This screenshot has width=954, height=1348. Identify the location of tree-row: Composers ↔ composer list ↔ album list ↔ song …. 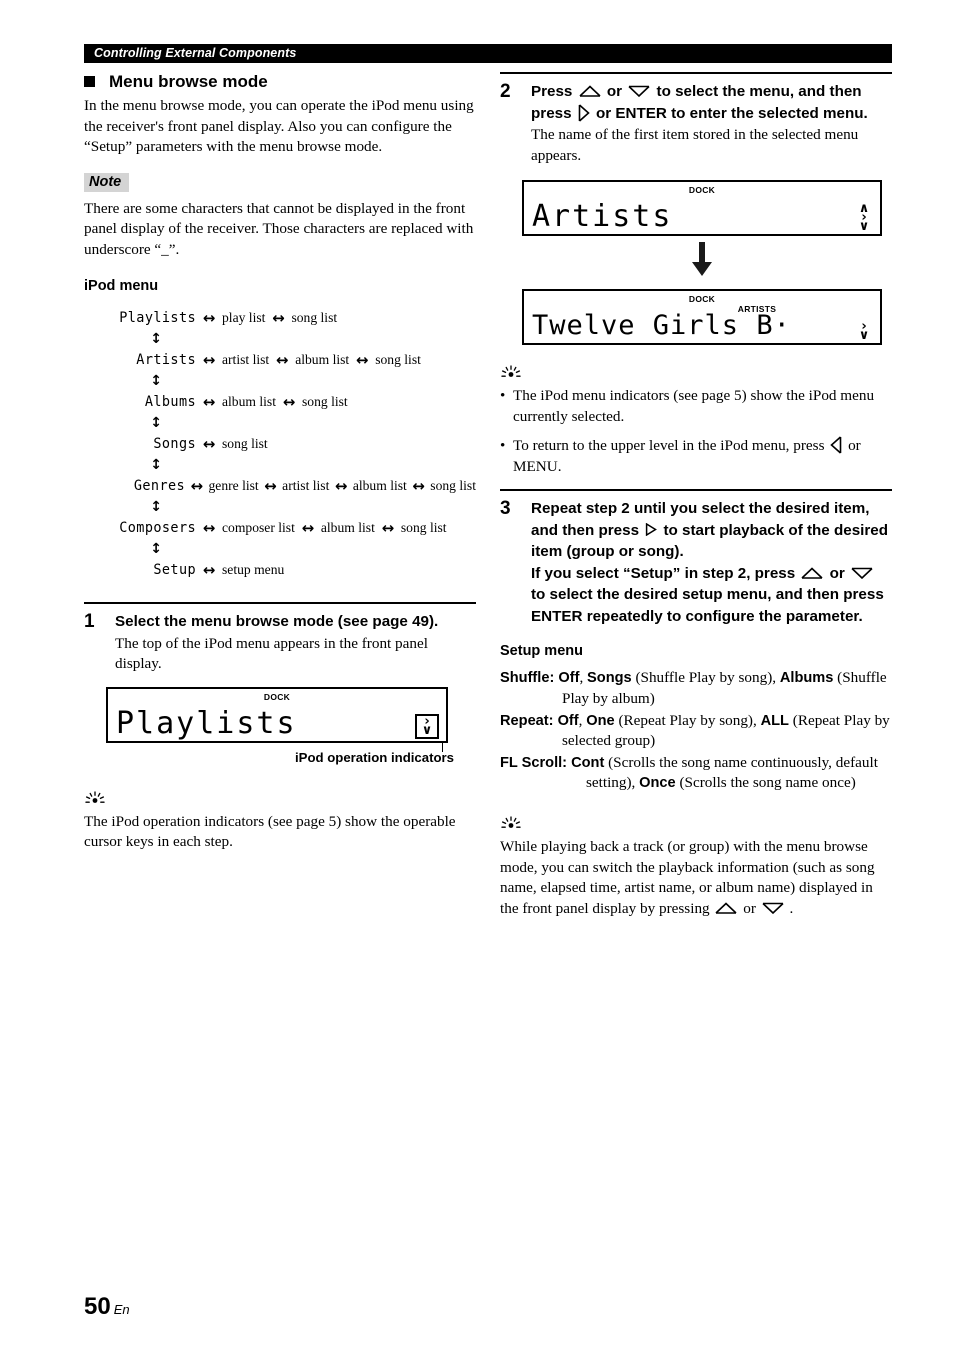
(280, 528).